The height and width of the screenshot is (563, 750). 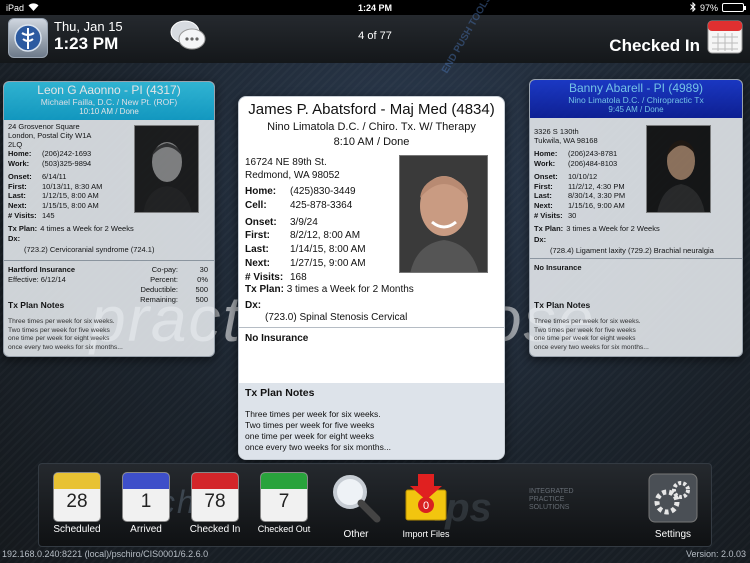 I want to click on chat-bubble-icon, so click(x=188, y=35).